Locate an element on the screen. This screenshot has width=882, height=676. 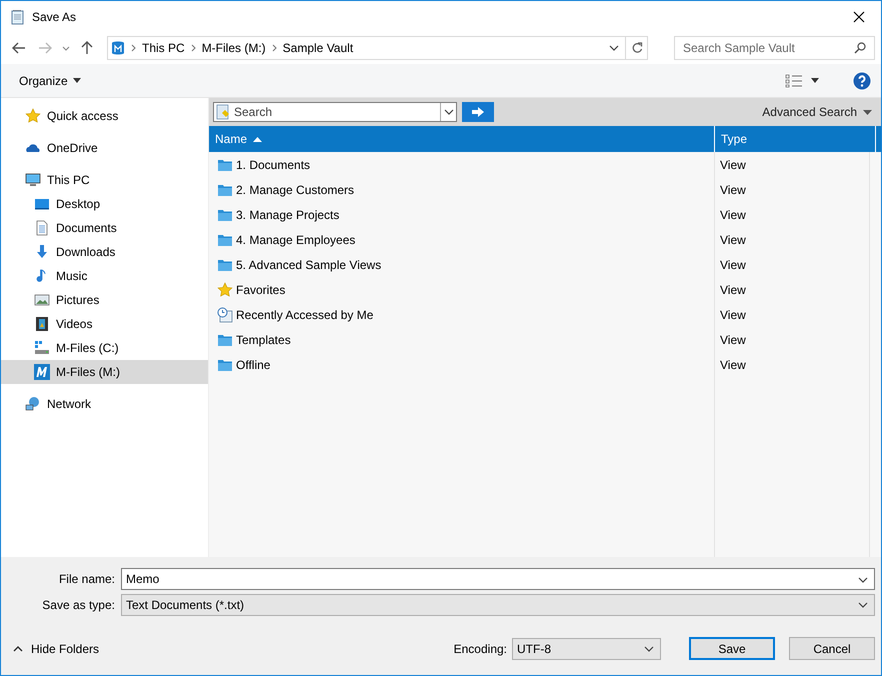
field-label: Save as type: is located at coordinates (78, 605).